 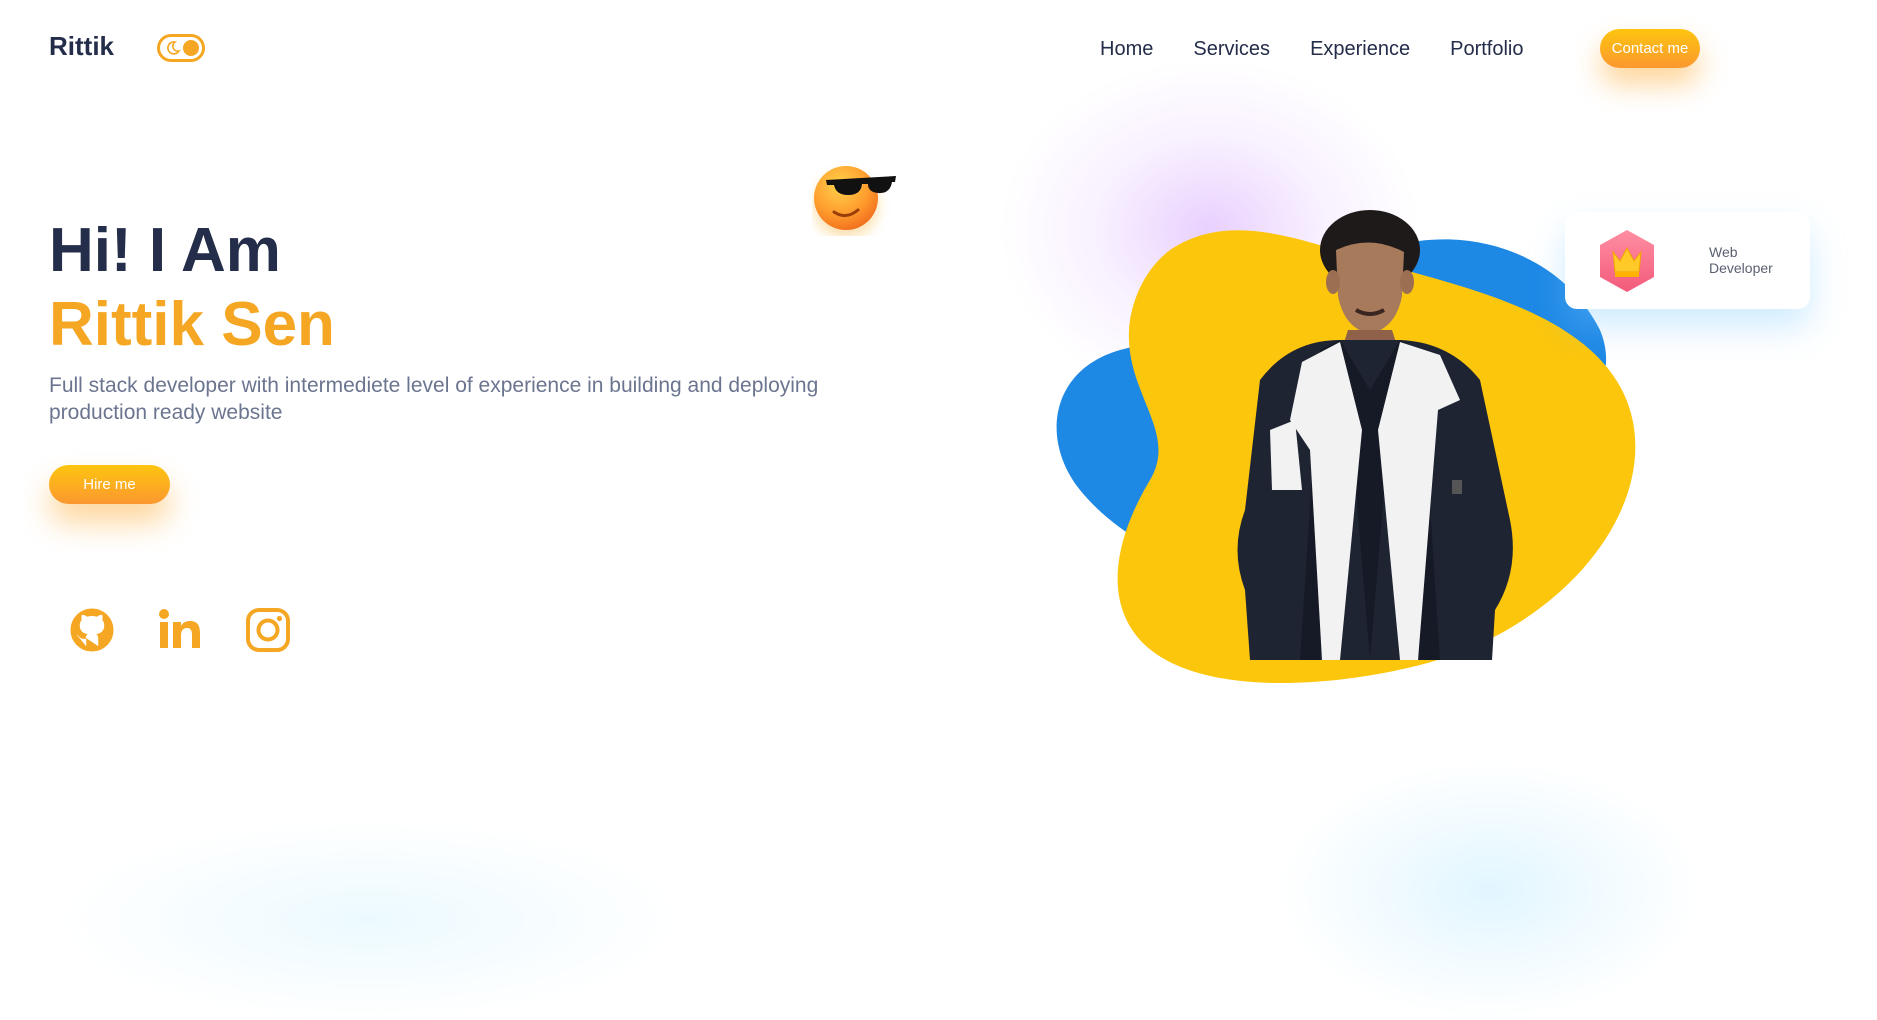 I want to click on nav-home: Home, so click(x=1126, y=49).